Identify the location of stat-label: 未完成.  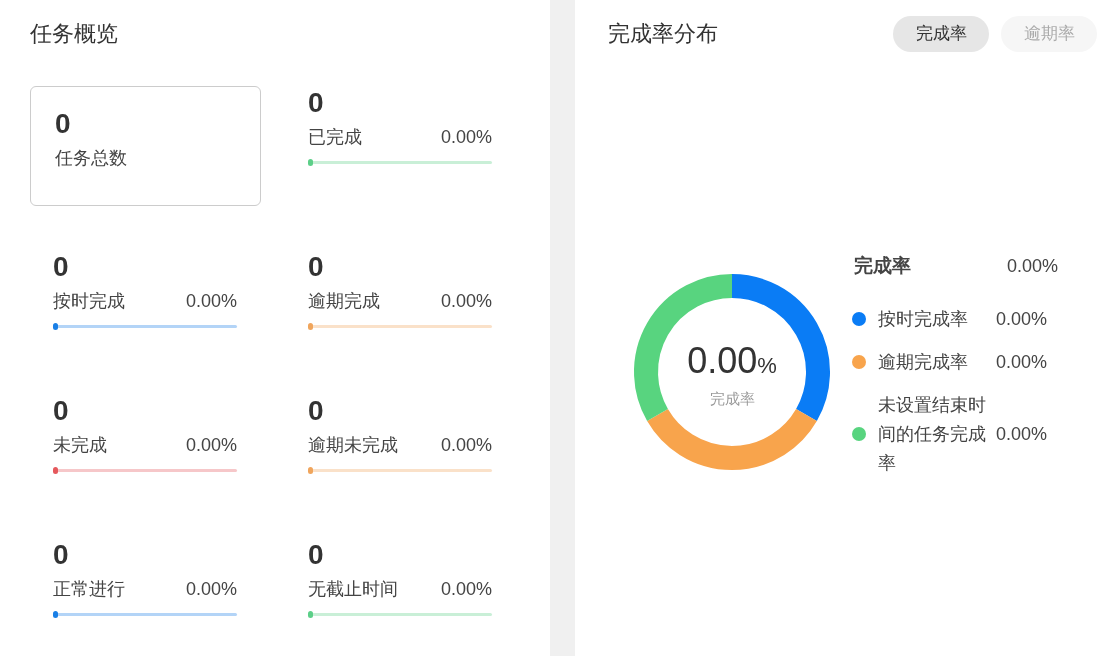
(80, 445).